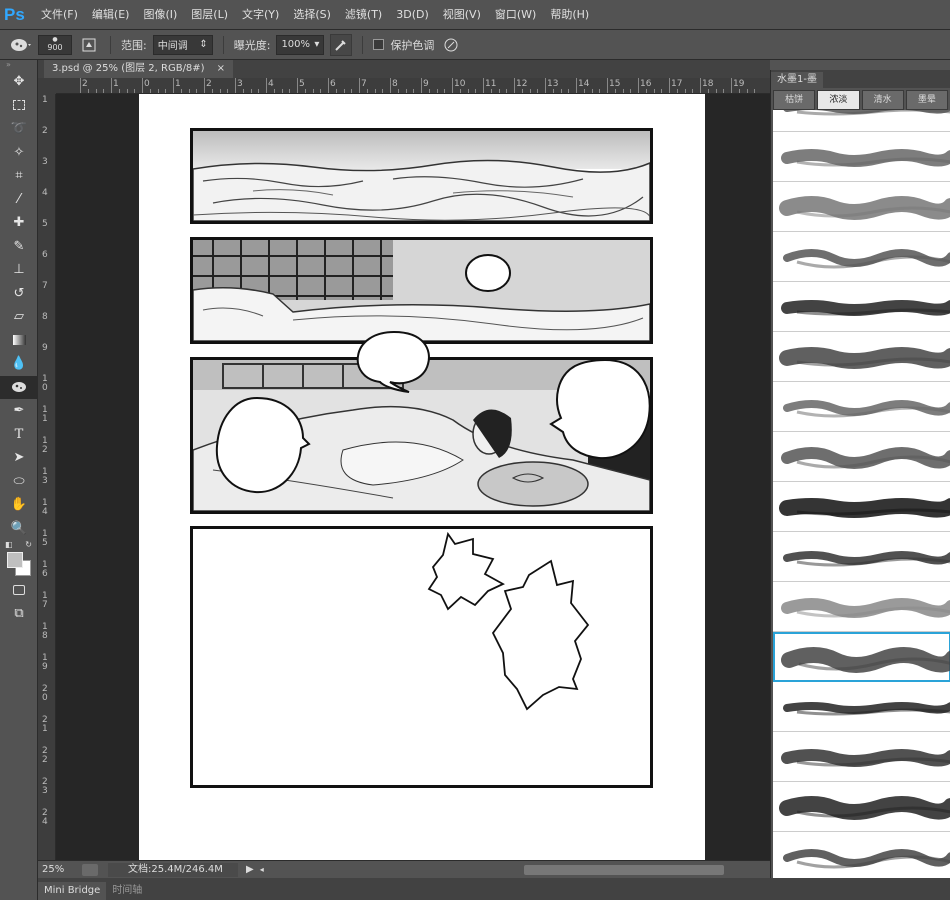 The image size is (950, 900). What do you see at coordinates (19, 106) in the screenshot?
I see `marquee-tool-icon` at bounding box center [19, 106].